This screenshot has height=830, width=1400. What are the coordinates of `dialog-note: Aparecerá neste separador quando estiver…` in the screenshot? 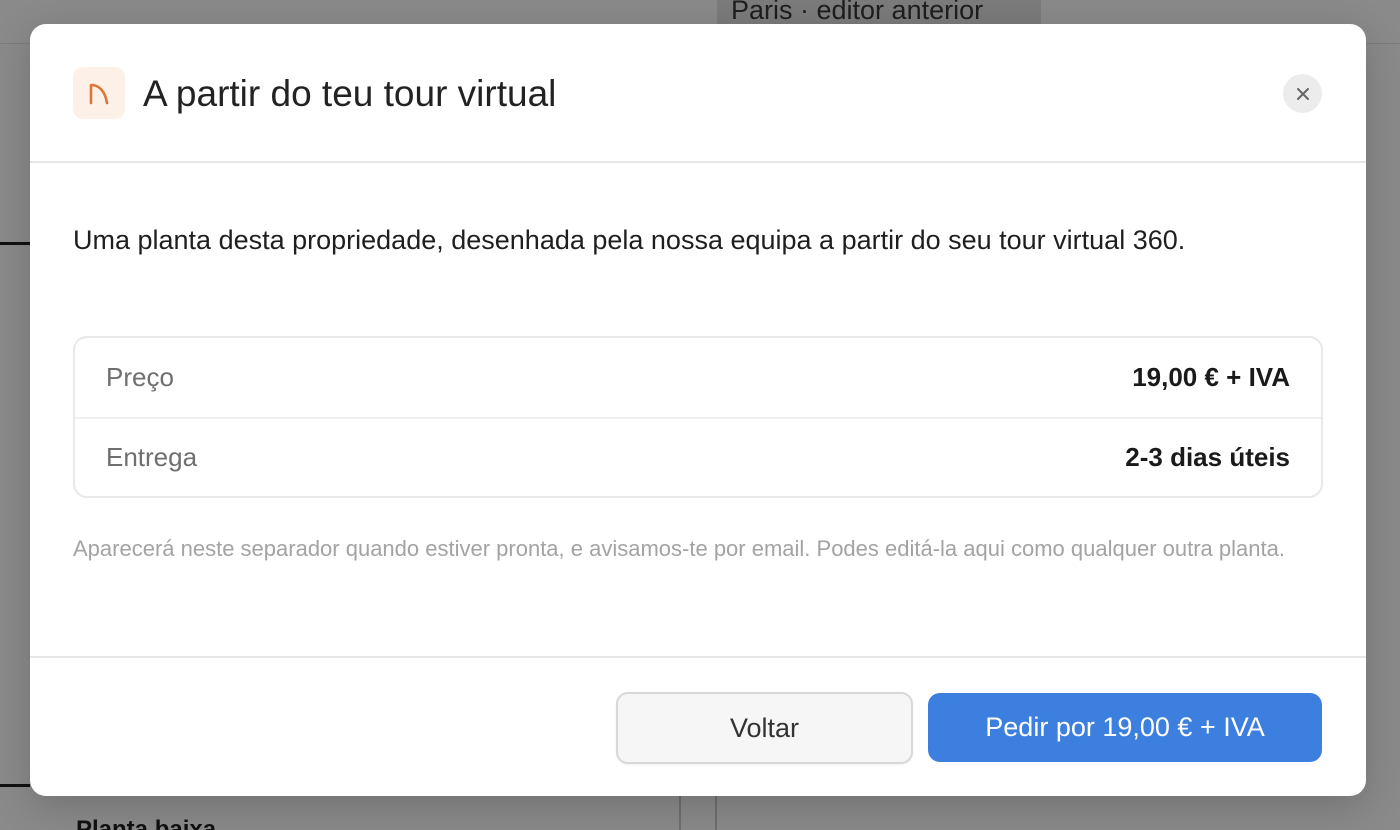 It's located at (679, 548).